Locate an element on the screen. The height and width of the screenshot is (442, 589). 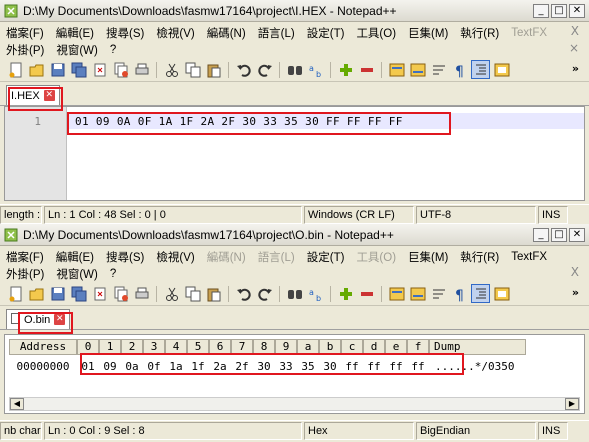
hex-header-address: Address is located at coordinates (43, 347).